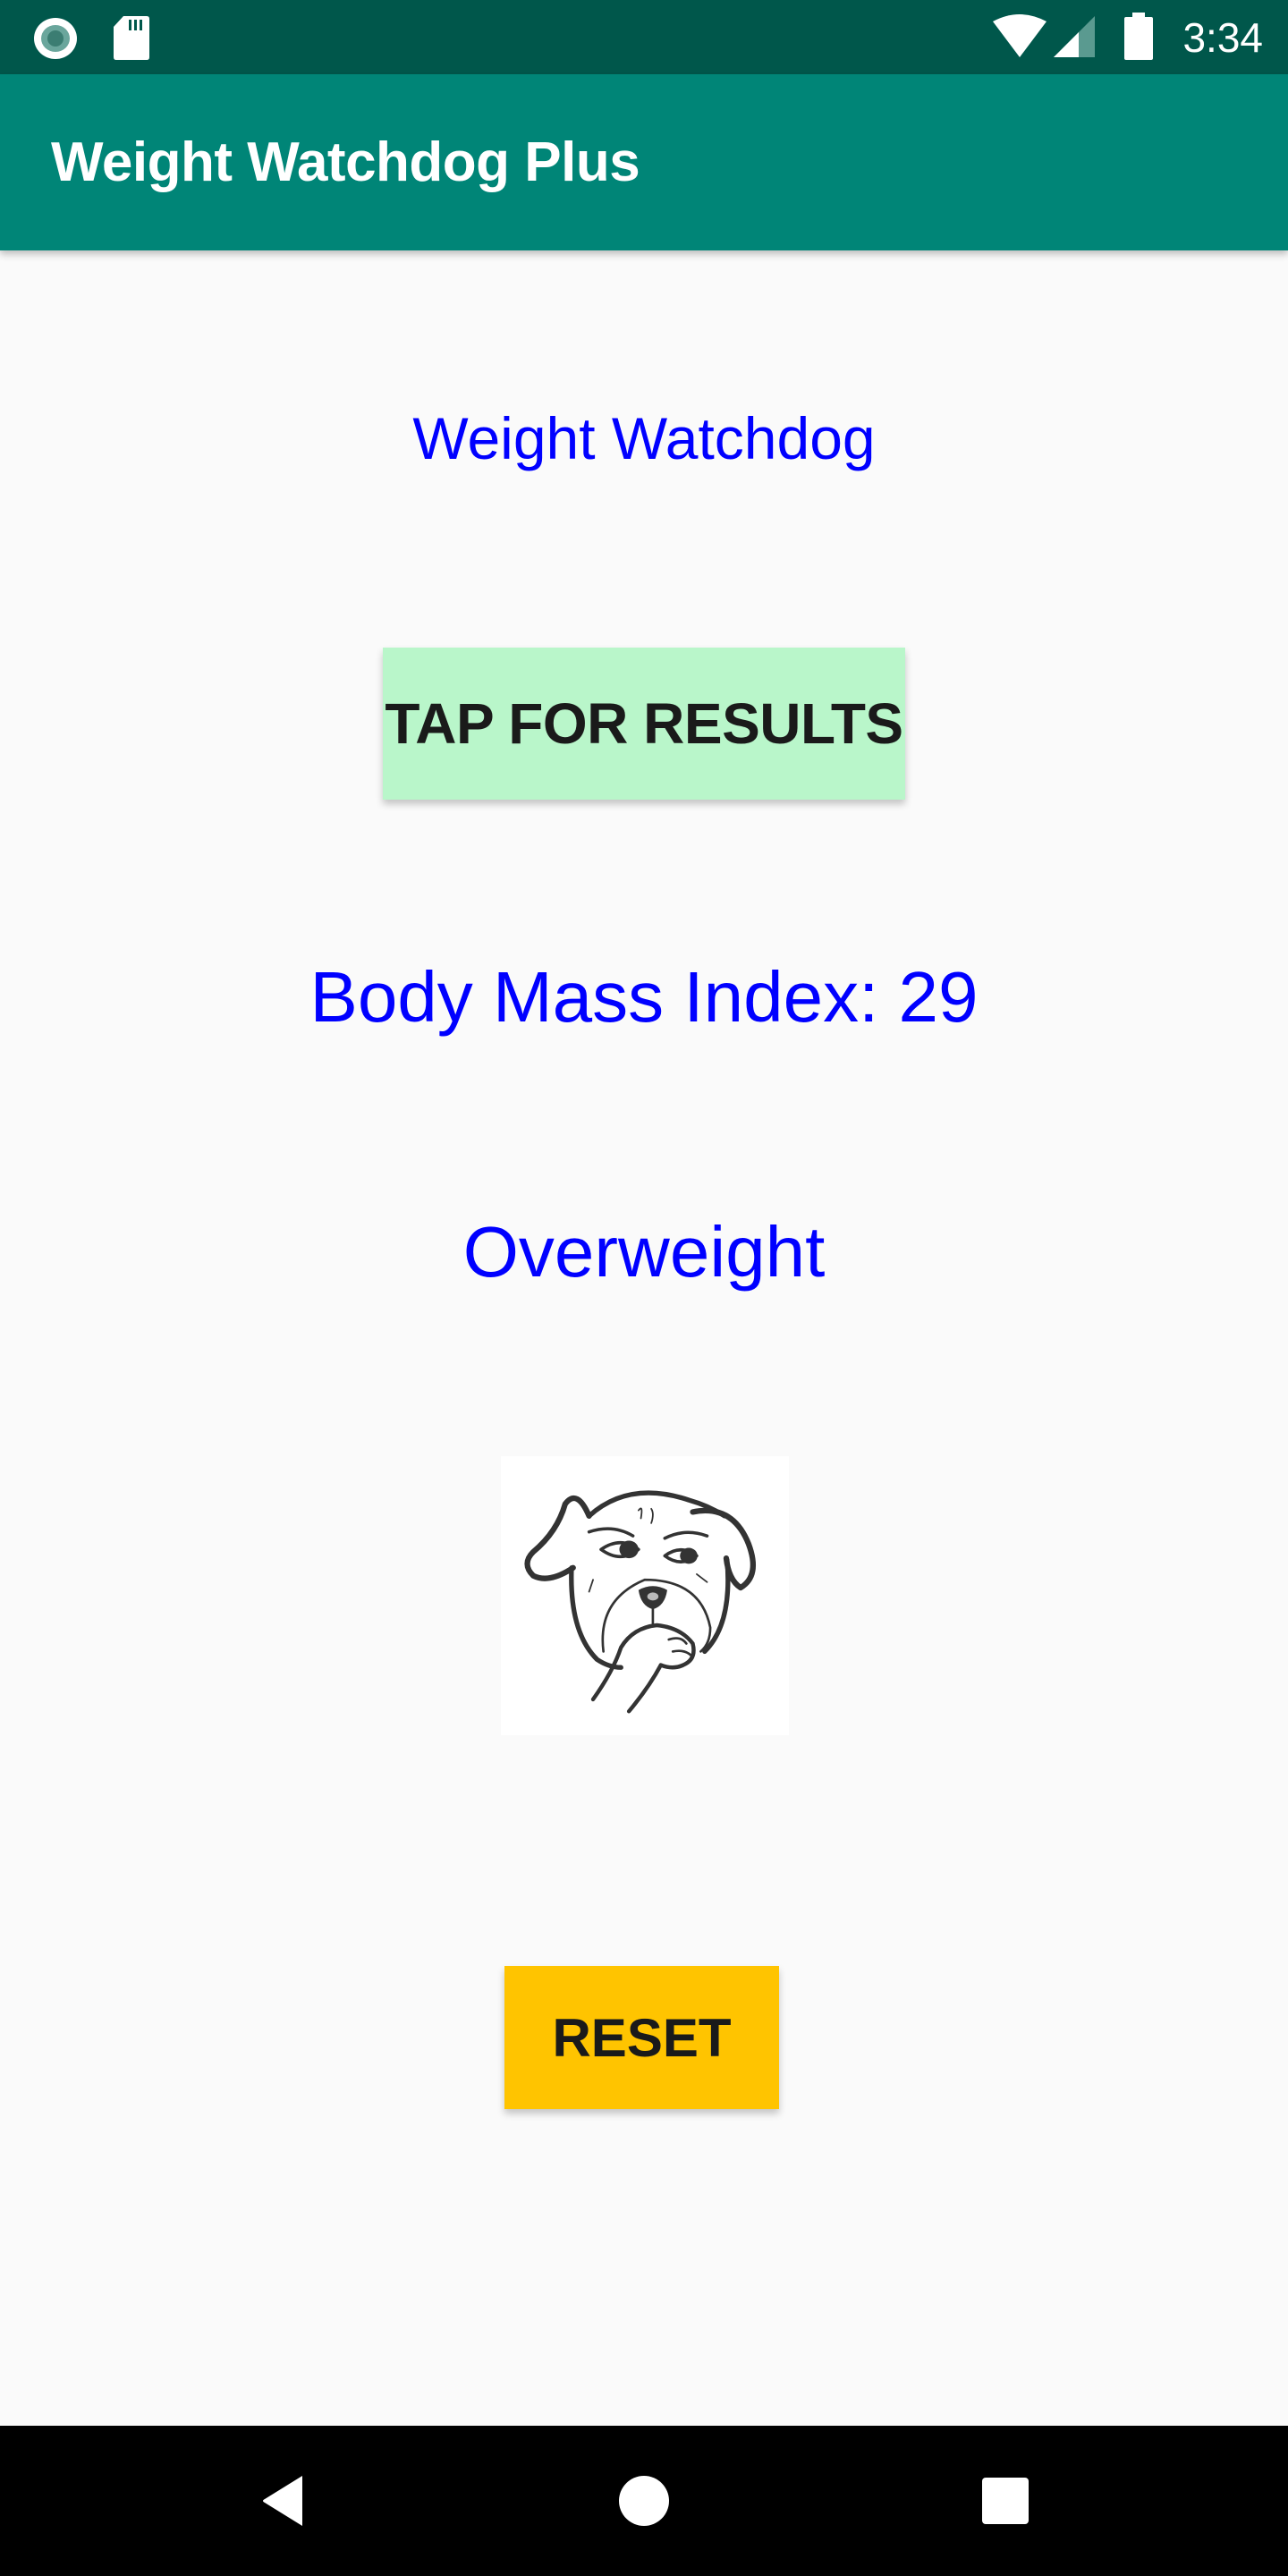 The image size is (1288, 2576). I want to click on wifi-icon, so click(1019, 35).